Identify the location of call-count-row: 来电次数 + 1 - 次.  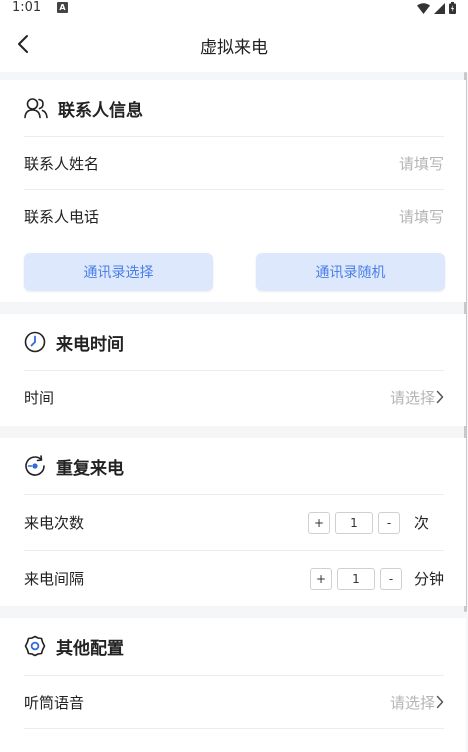
(234, 522).